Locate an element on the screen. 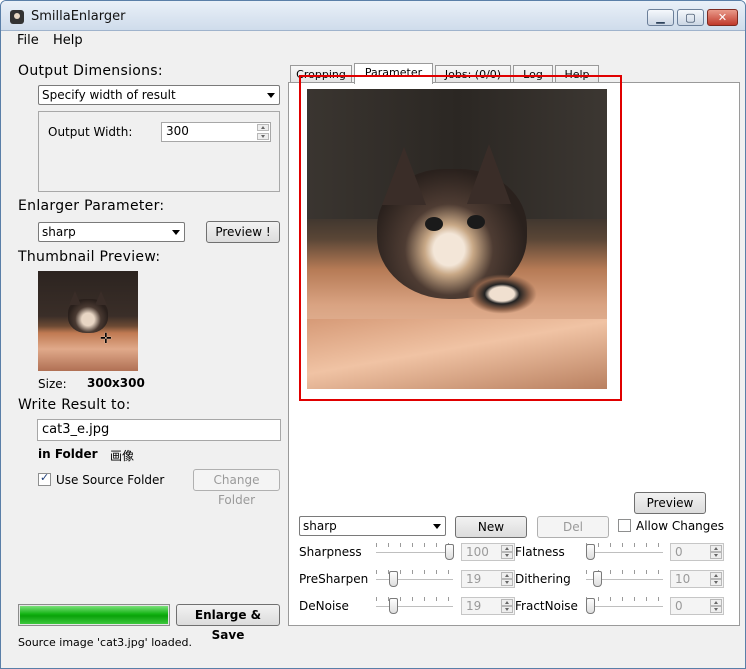  menu-bar: File Help is located at coordinates (373, 41).